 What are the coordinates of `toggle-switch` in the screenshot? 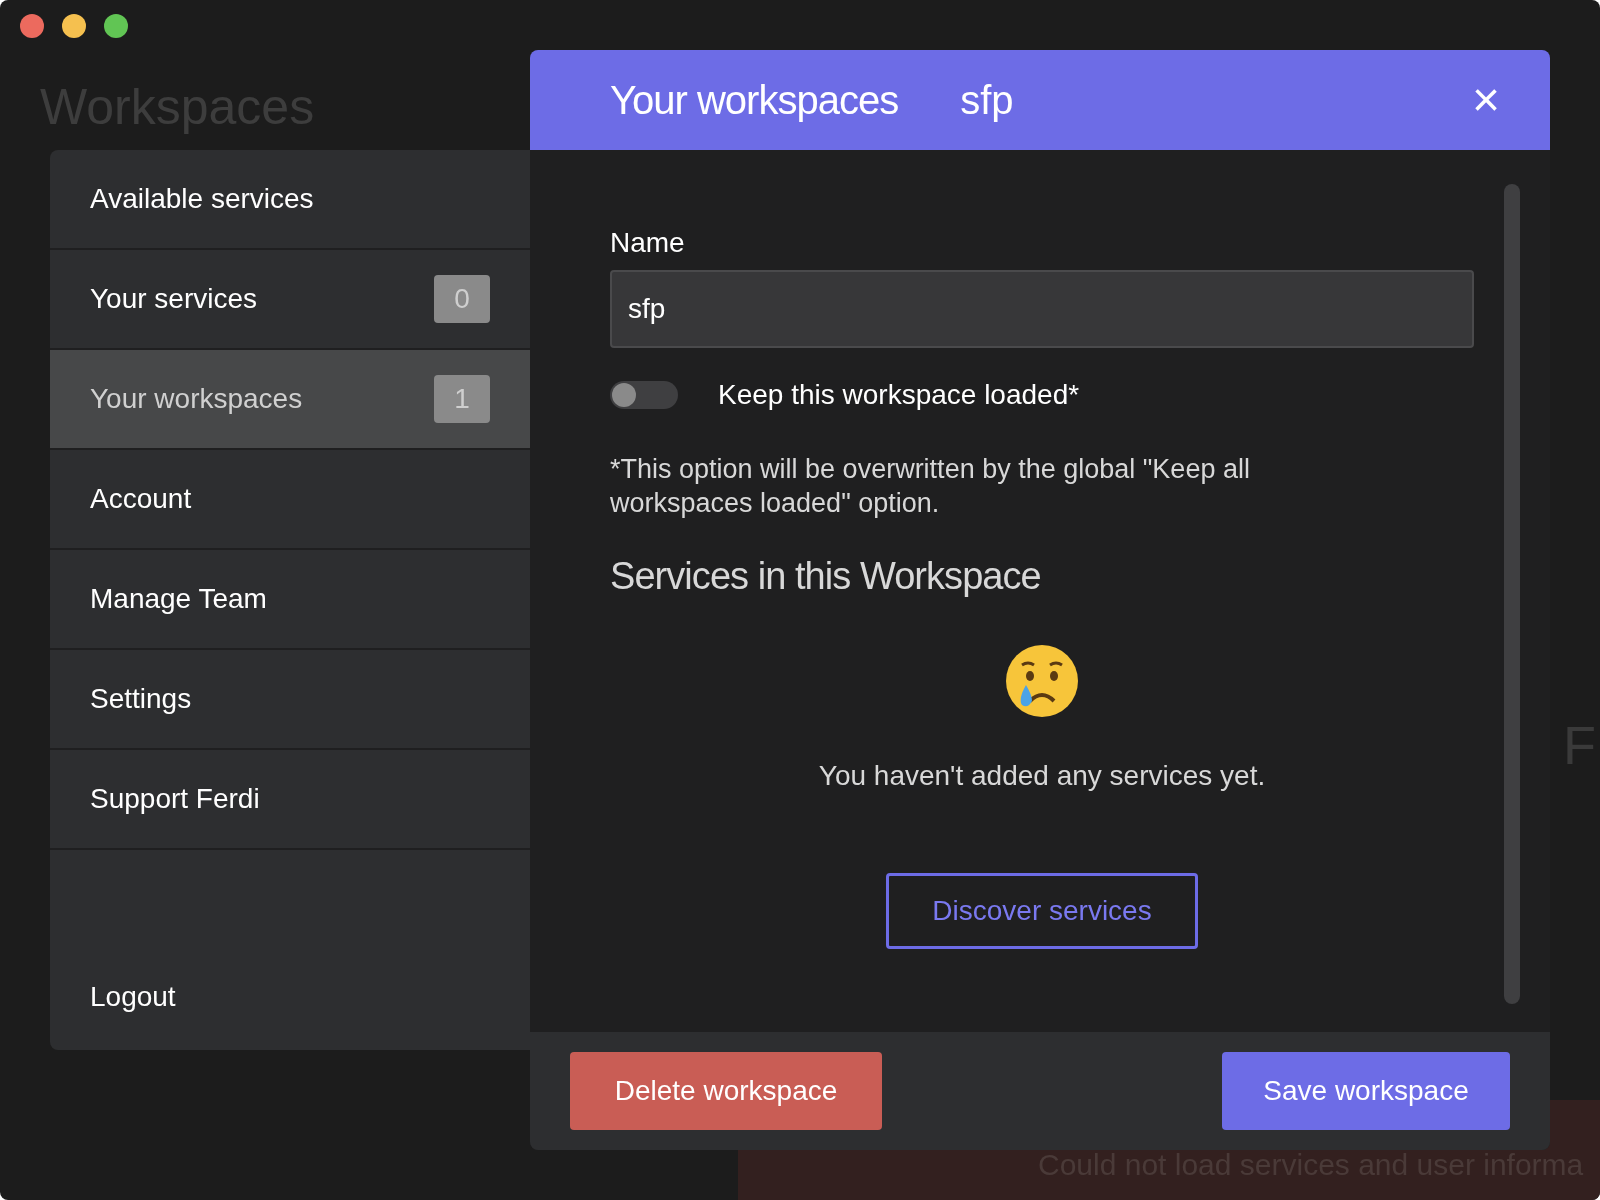 It's located at (644, 395).